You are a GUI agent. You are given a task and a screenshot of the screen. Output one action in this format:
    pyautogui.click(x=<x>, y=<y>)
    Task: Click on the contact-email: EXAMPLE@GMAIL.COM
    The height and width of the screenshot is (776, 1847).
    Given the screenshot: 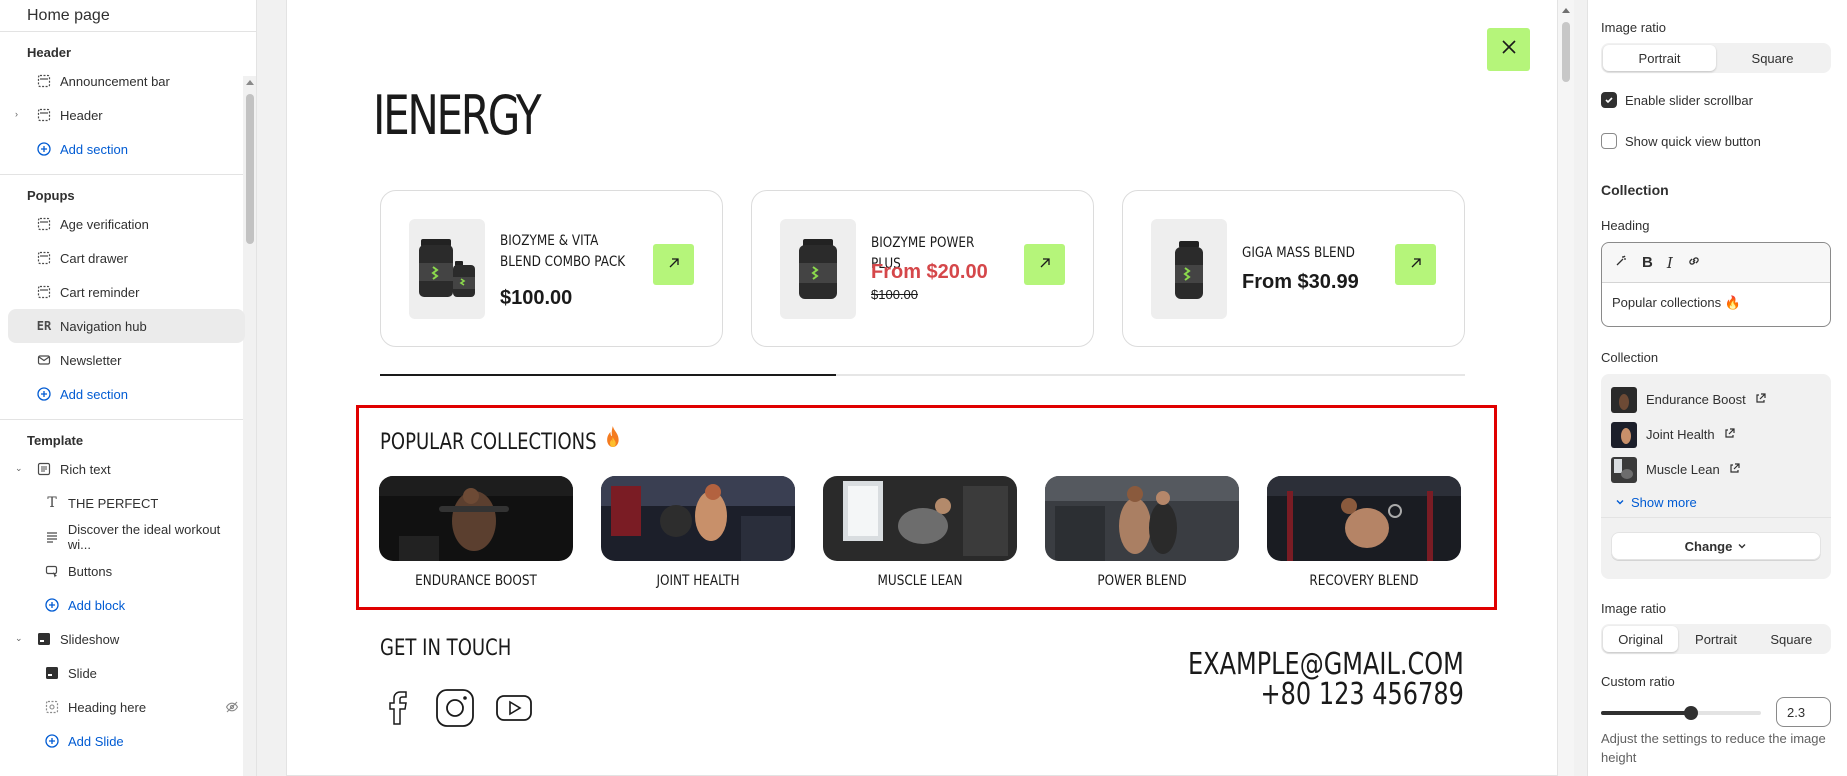 What is the action you would take?
    pyautogui.click(x=1326, y=665)
    